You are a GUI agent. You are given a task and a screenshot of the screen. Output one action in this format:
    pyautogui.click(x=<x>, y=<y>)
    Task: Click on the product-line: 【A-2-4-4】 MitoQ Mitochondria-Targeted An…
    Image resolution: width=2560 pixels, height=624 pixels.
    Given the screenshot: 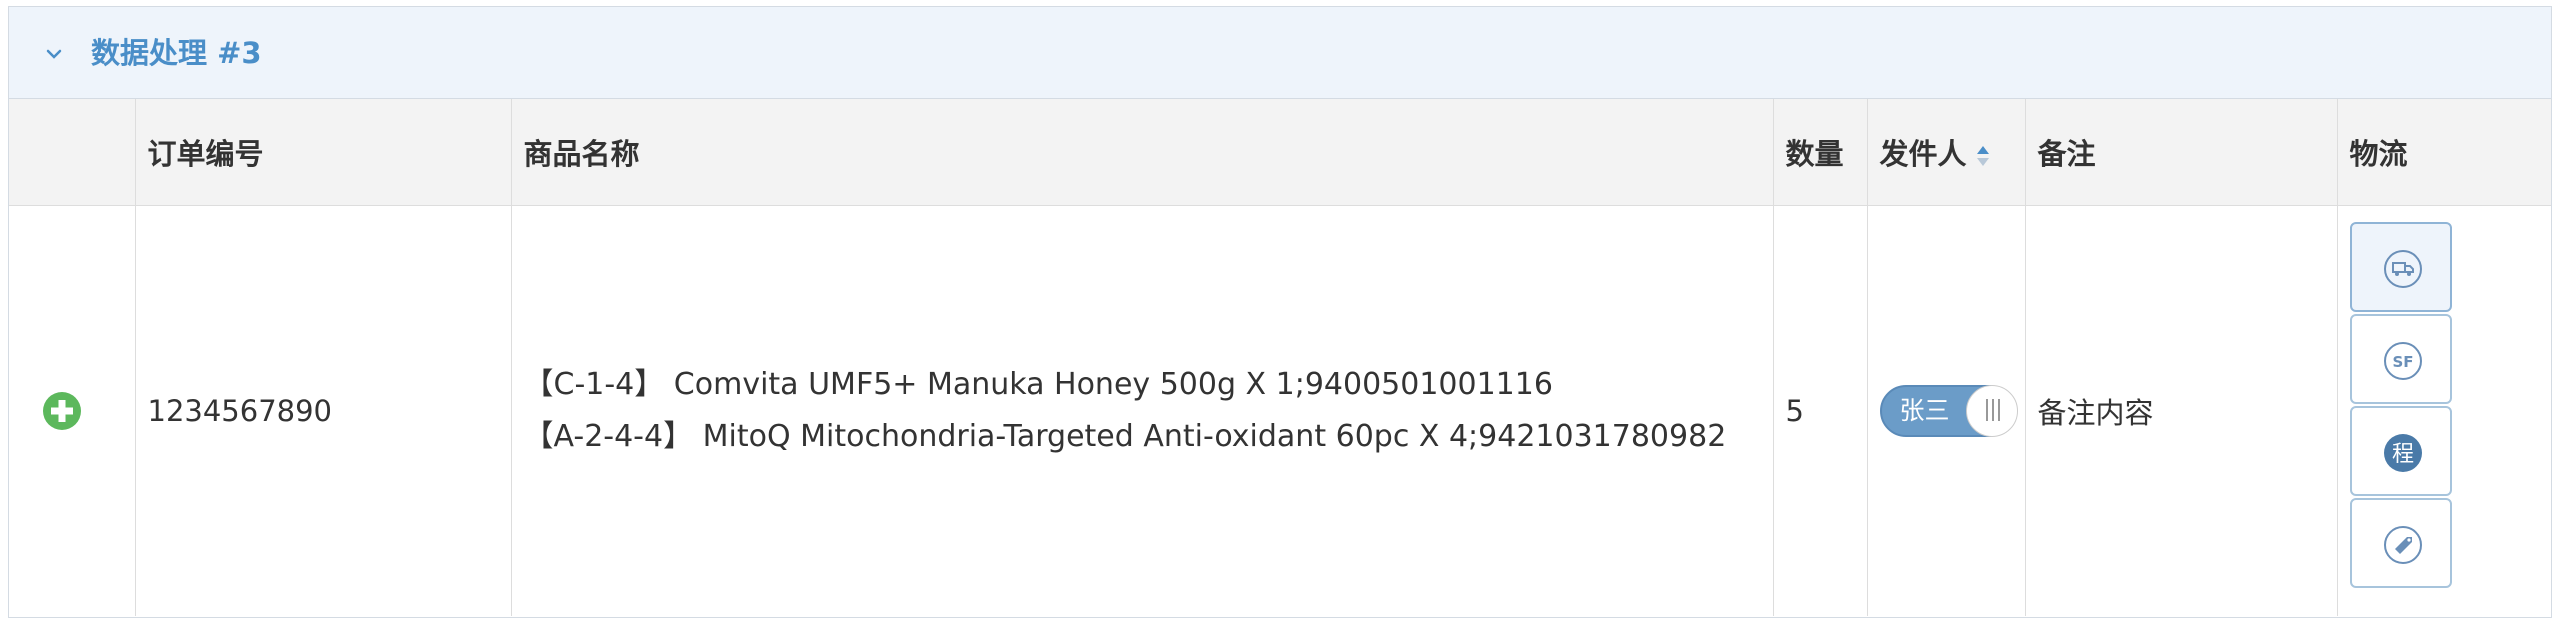 What is the action you would take?
    pyautogui.click(x=1125, y=436)
    